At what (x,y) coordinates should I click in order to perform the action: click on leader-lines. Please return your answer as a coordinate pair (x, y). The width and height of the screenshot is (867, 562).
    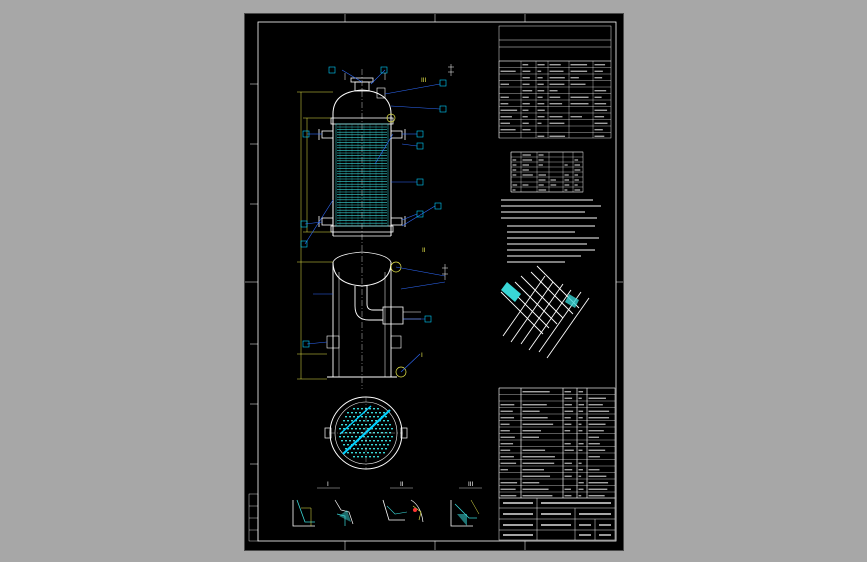
    Looking at the image, I should click on (375, 221).